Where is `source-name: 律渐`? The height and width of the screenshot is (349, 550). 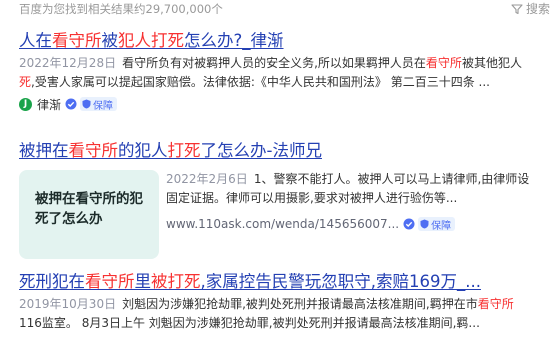
source-name: 律渐 is located at coordinates (49, 104).